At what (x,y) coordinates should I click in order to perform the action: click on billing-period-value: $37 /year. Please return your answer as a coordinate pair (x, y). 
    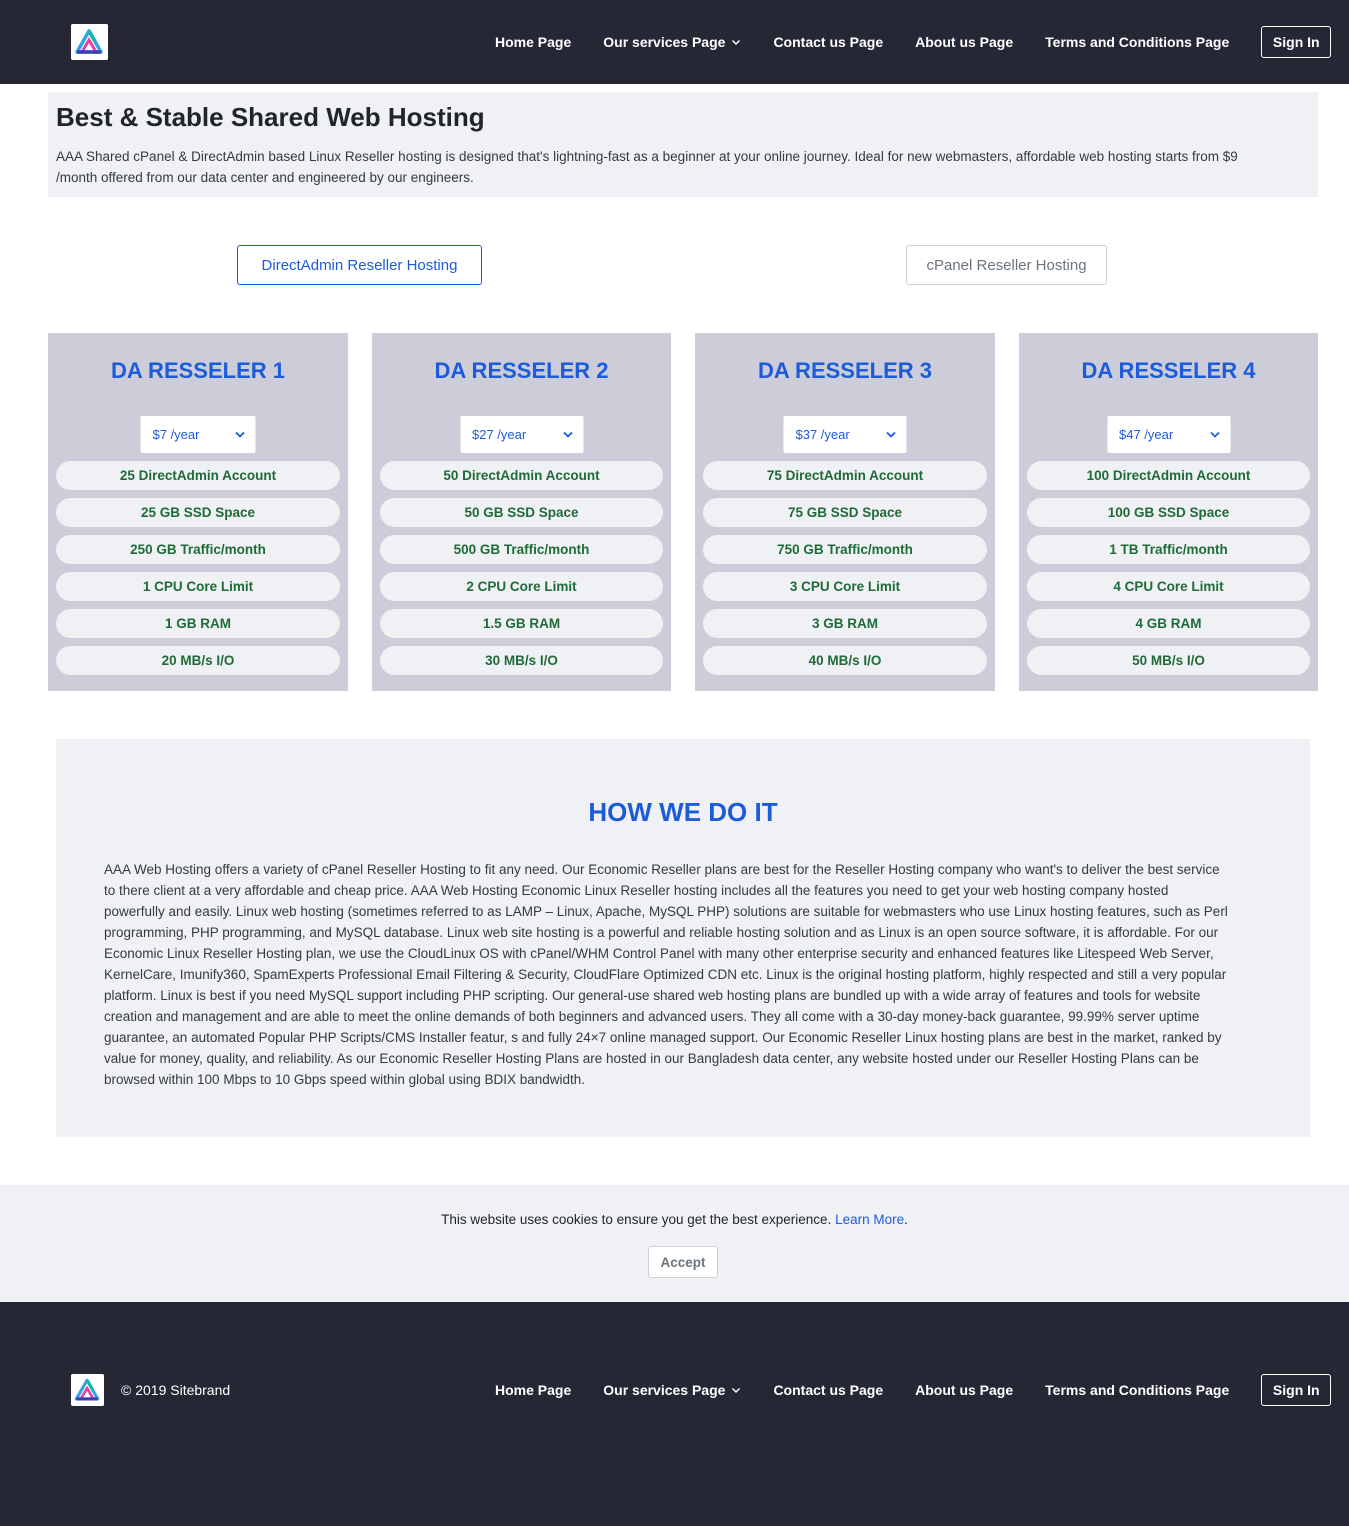
    Looking at the image, I should click on (822, 434).